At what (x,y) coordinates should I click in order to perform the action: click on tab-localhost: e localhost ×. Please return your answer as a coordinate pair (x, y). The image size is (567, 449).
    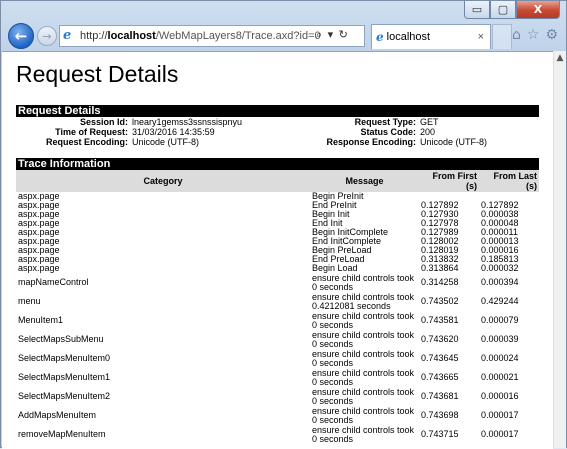
    Looking at the image, I should click on (431, 36).